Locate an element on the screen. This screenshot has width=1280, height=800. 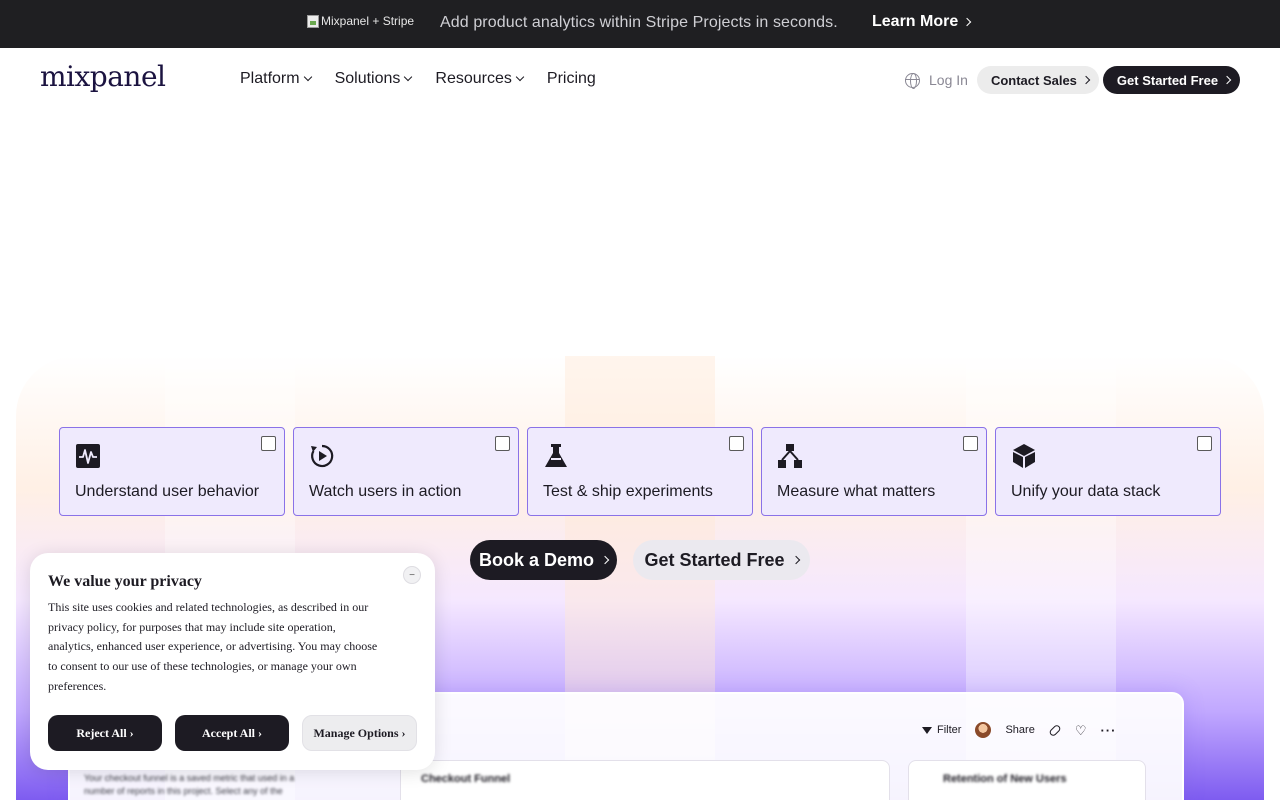
accept-all-label: Accept All is located at coordinates (228, 732).